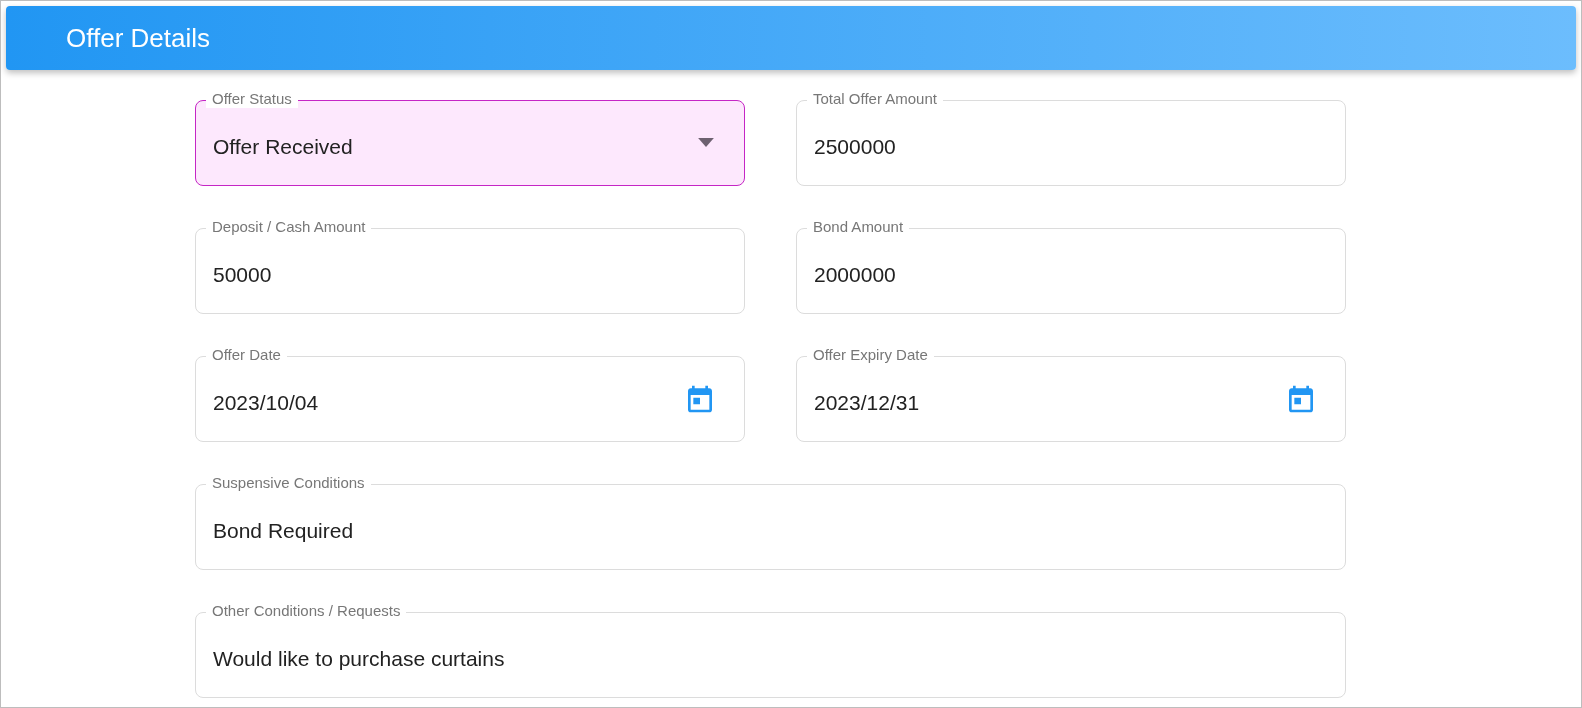  What do you see at coordinates (252, 99) in the screenshot?
I see `field-label: Offer Status` at bounding box center [252, 99].